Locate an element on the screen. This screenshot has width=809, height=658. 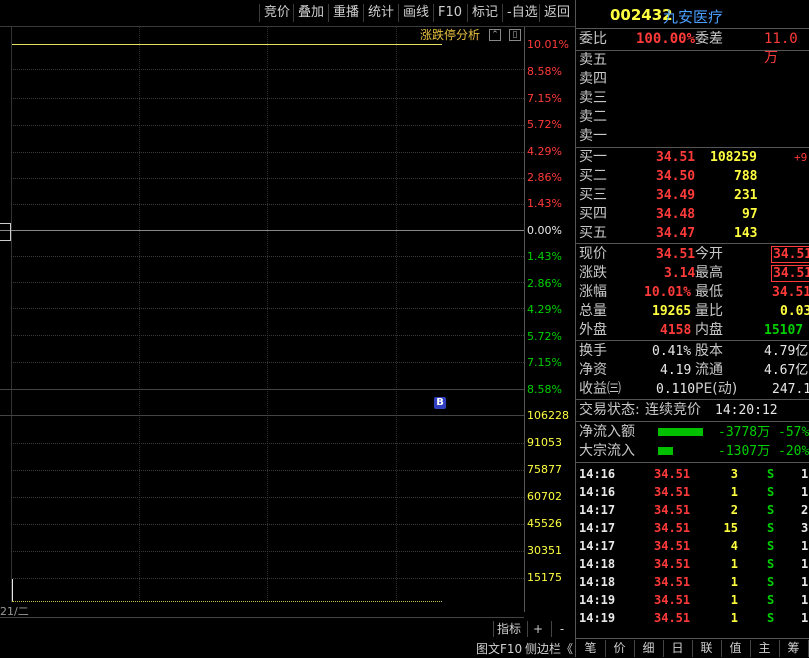
draw-line-button: 画线 is located at coordinates (415, 13).